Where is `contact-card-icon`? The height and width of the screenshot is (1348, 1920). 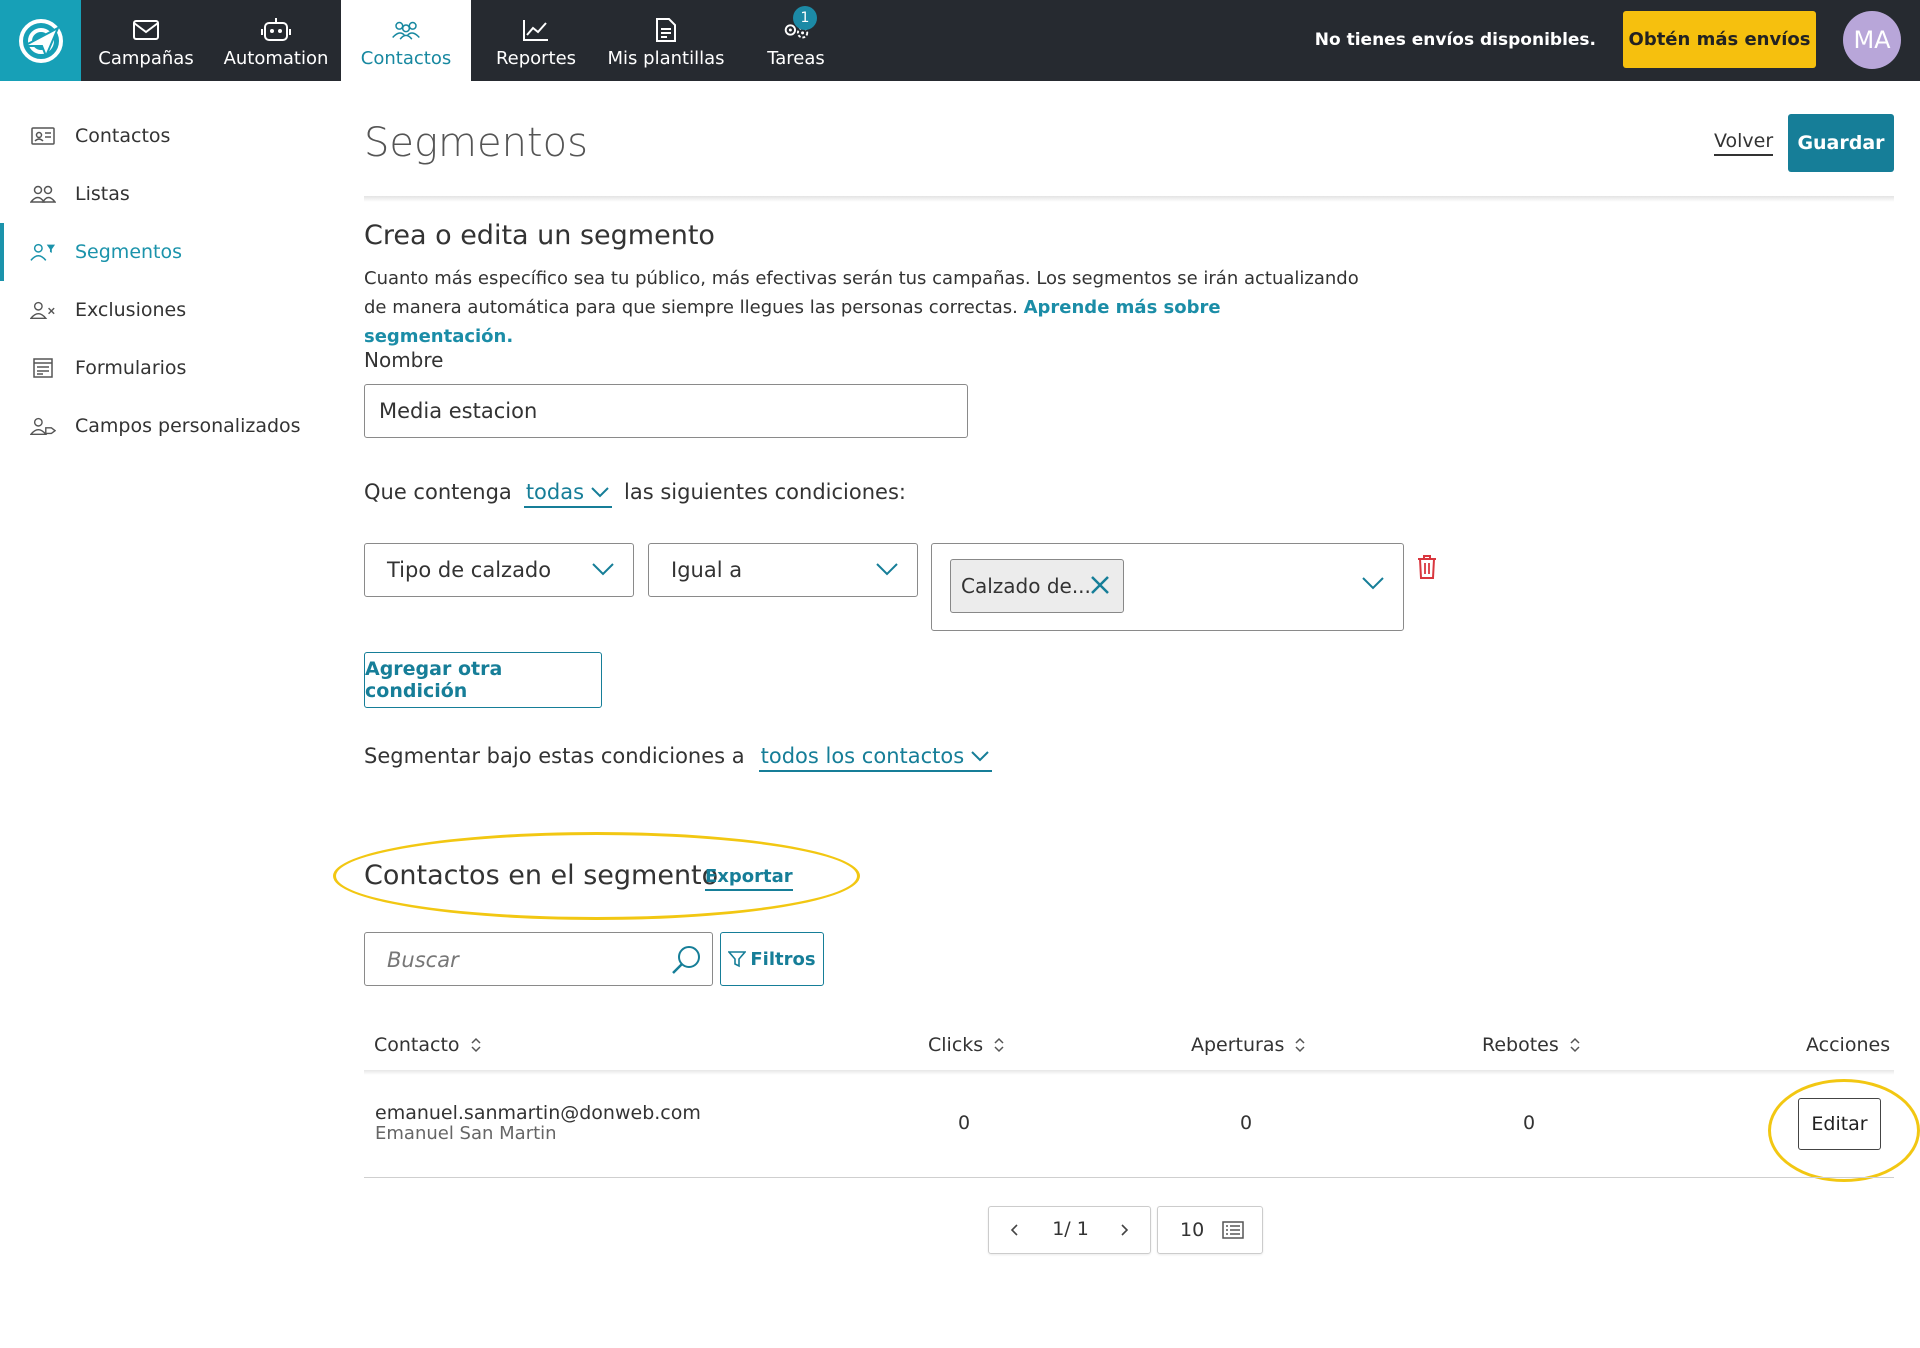 contact-card-icon is located at coordinates (43, 136).